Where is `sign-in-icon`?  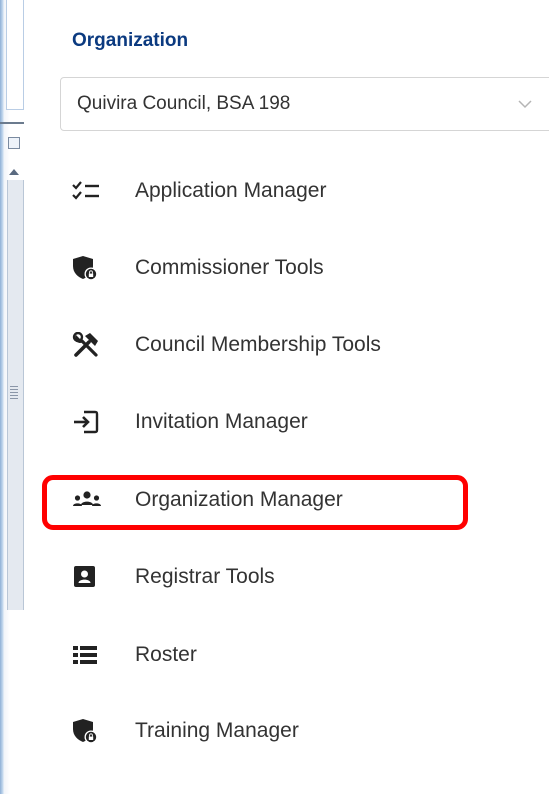
sign-in-icon is located at coordinates (89, 422).